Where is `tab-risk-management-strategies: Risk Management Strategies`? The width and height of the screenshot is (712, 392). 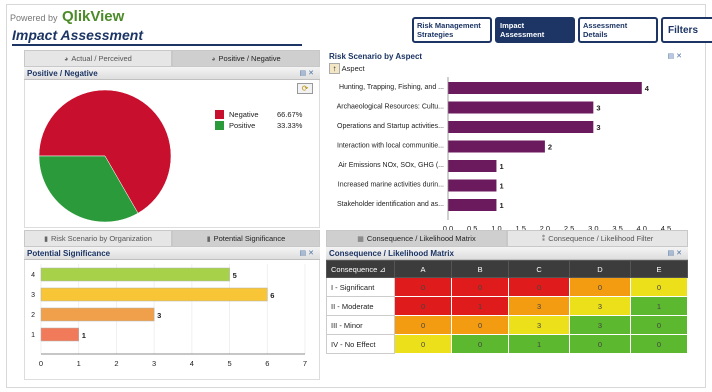
tab-risk-management-strategies: Risk Management Strategies is located at coordinates (452, 30).